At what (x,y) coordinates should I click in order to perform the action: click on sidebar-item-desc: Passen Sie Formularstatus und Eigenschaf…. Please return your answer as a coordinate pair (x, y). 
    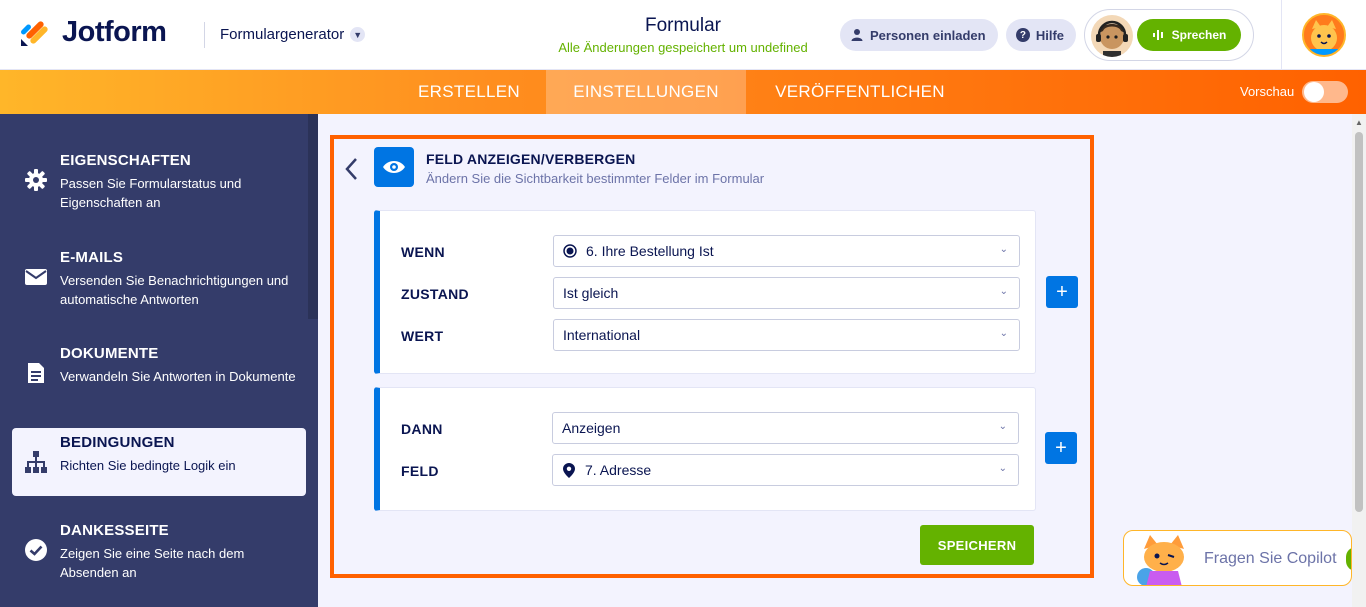
    Looking at the image, I should click on (151, 193).